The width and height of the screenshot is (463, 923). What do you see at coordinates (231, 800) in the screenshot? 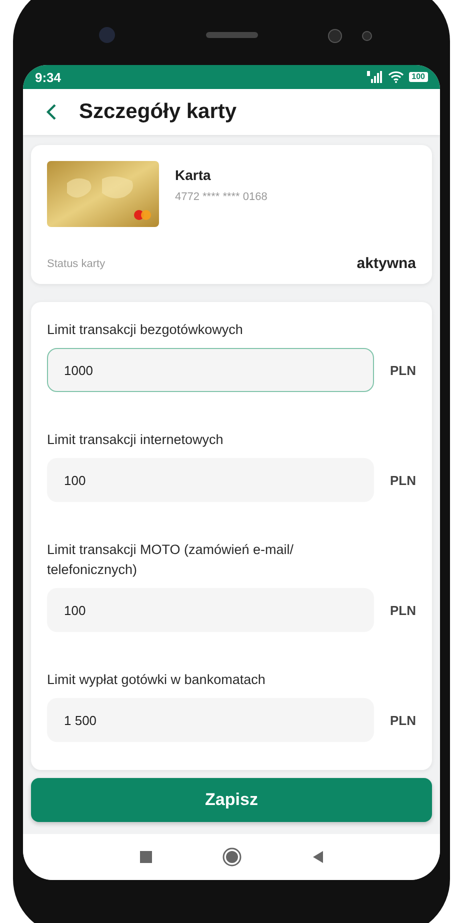
I see `save-button: Zapisz` at bounding box center [231, 800].